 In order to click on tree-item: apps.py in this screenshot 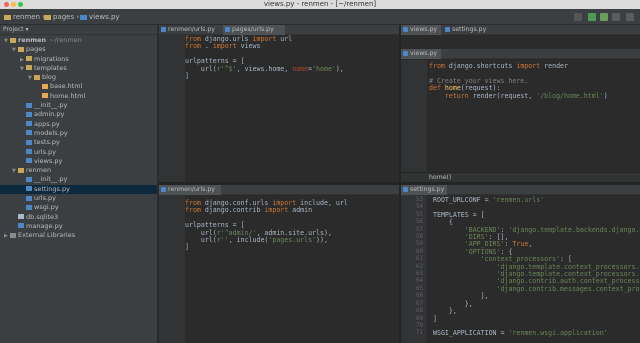, I will do `click(78, 124)`.